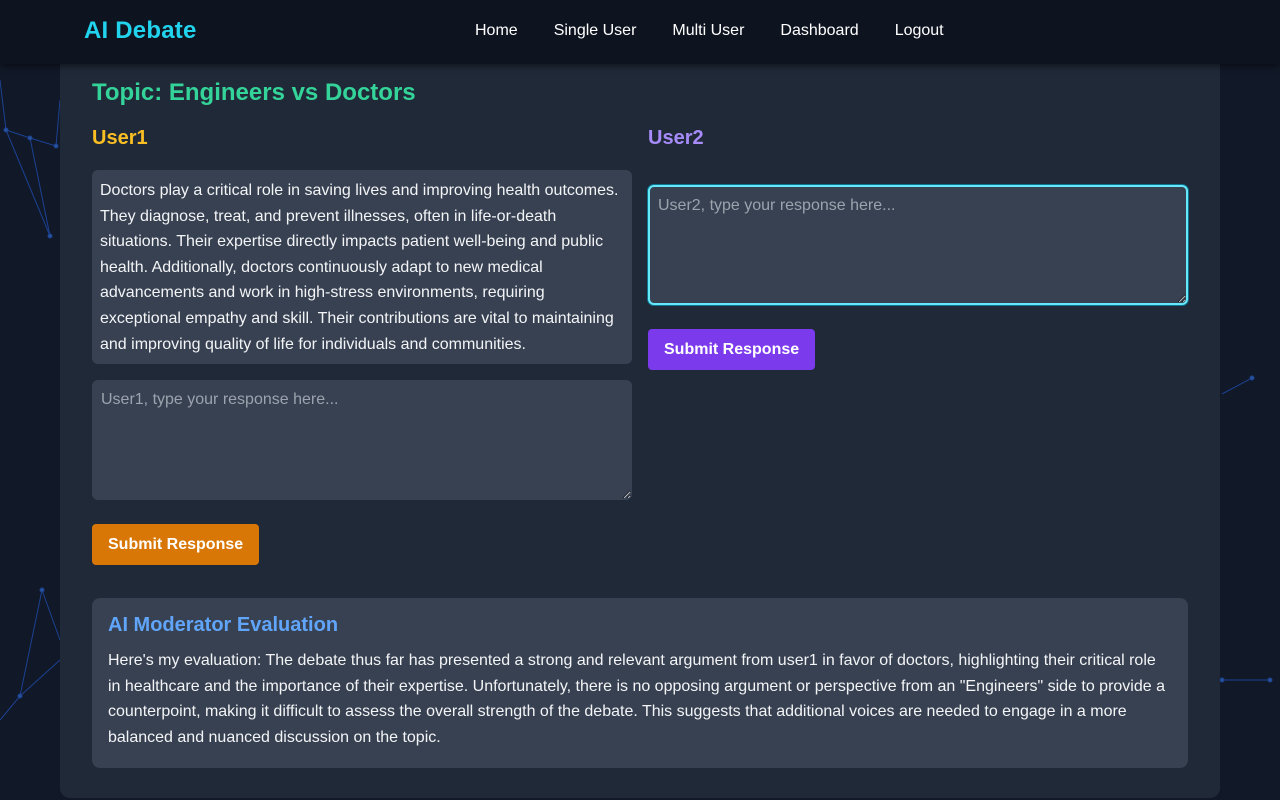 The height and width of the screenshot is (800, 1280). I want to click on nav-link-dashboard: Dashboard, so click(819, 31).